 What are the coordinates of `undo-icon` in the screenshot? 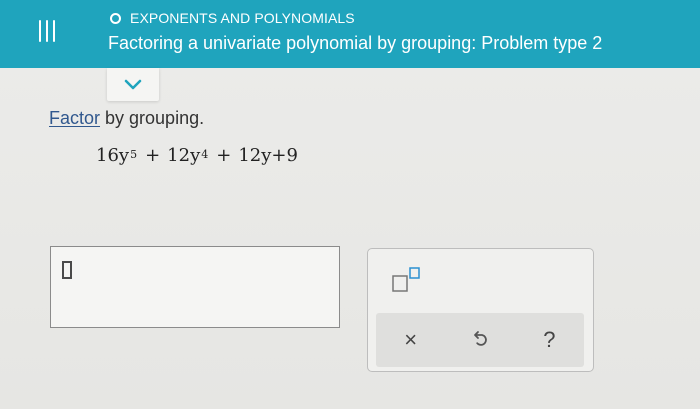 It's located at (480, 338).